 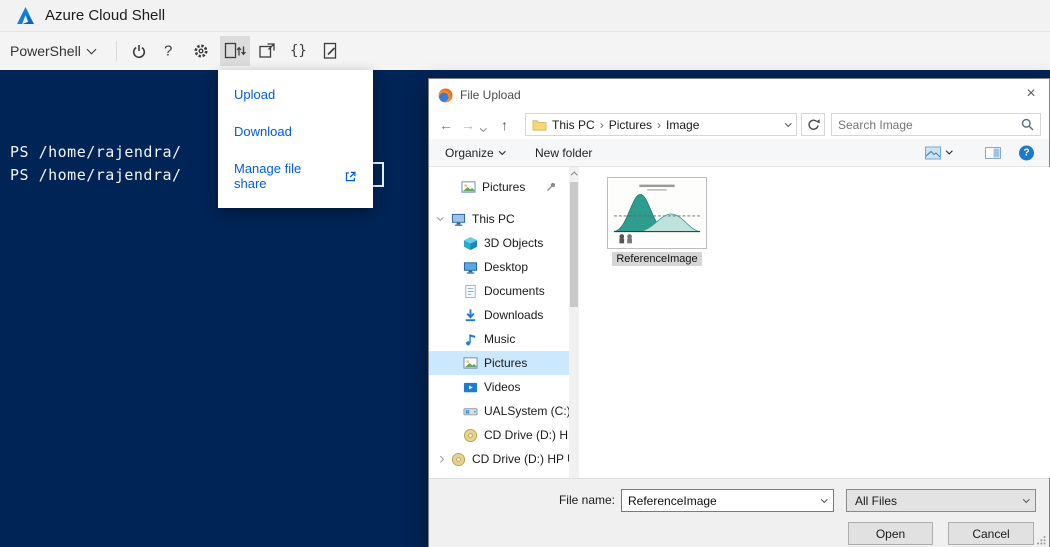 I want to click on recent-locations-button, so click(x=483, y=125).